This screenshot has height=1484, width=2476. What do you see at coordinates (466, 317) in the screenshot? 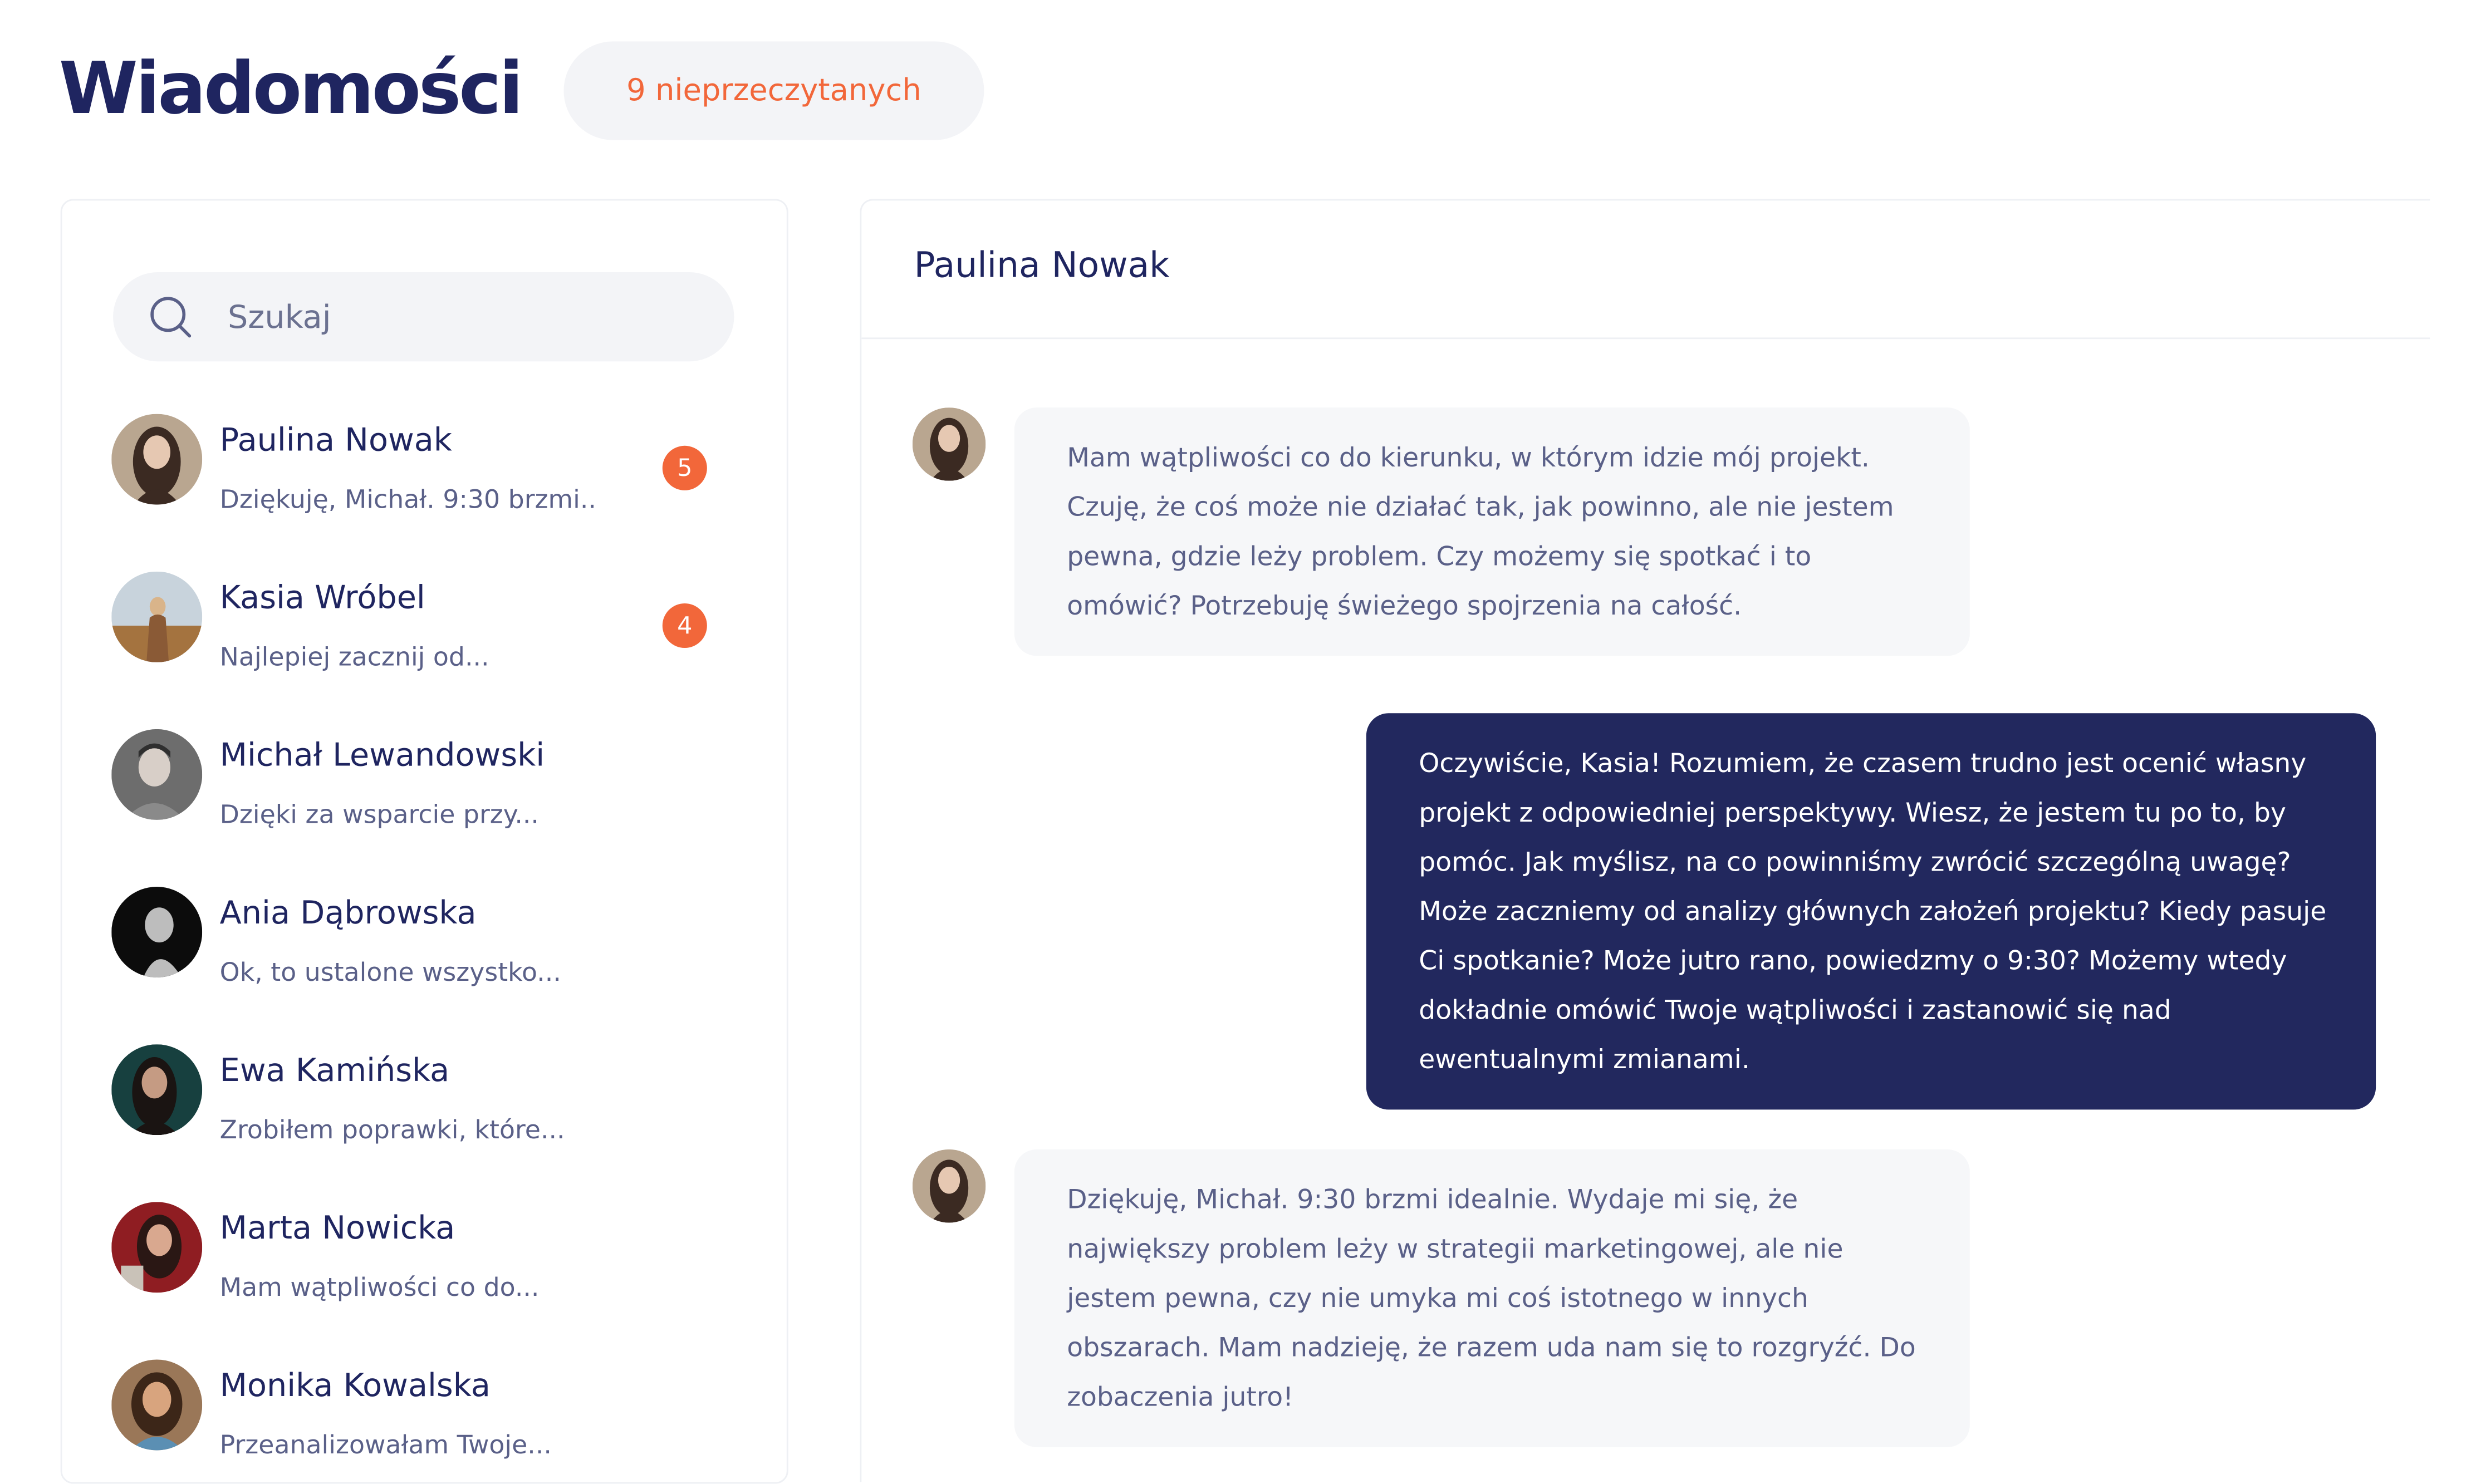
I see `search-input` at bounding box center [466, 317].